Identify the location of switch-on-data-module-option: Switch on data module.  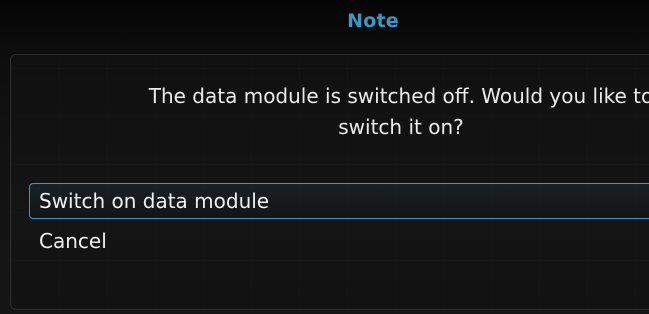
(339, 201).